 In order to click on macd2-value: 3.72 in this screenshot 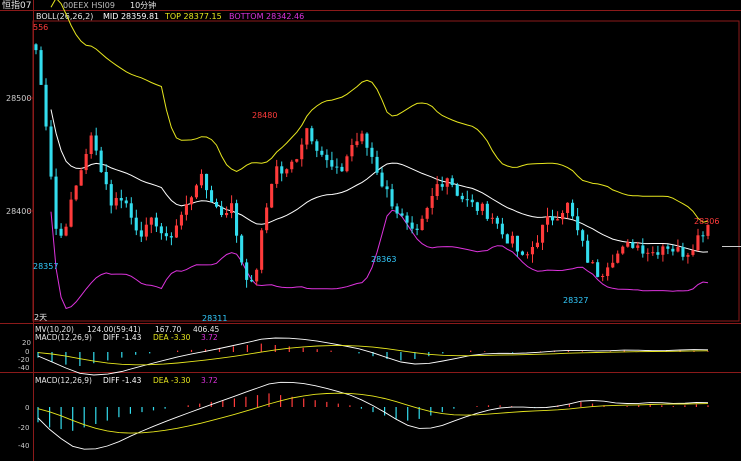, I will do `click(209, 380)`.